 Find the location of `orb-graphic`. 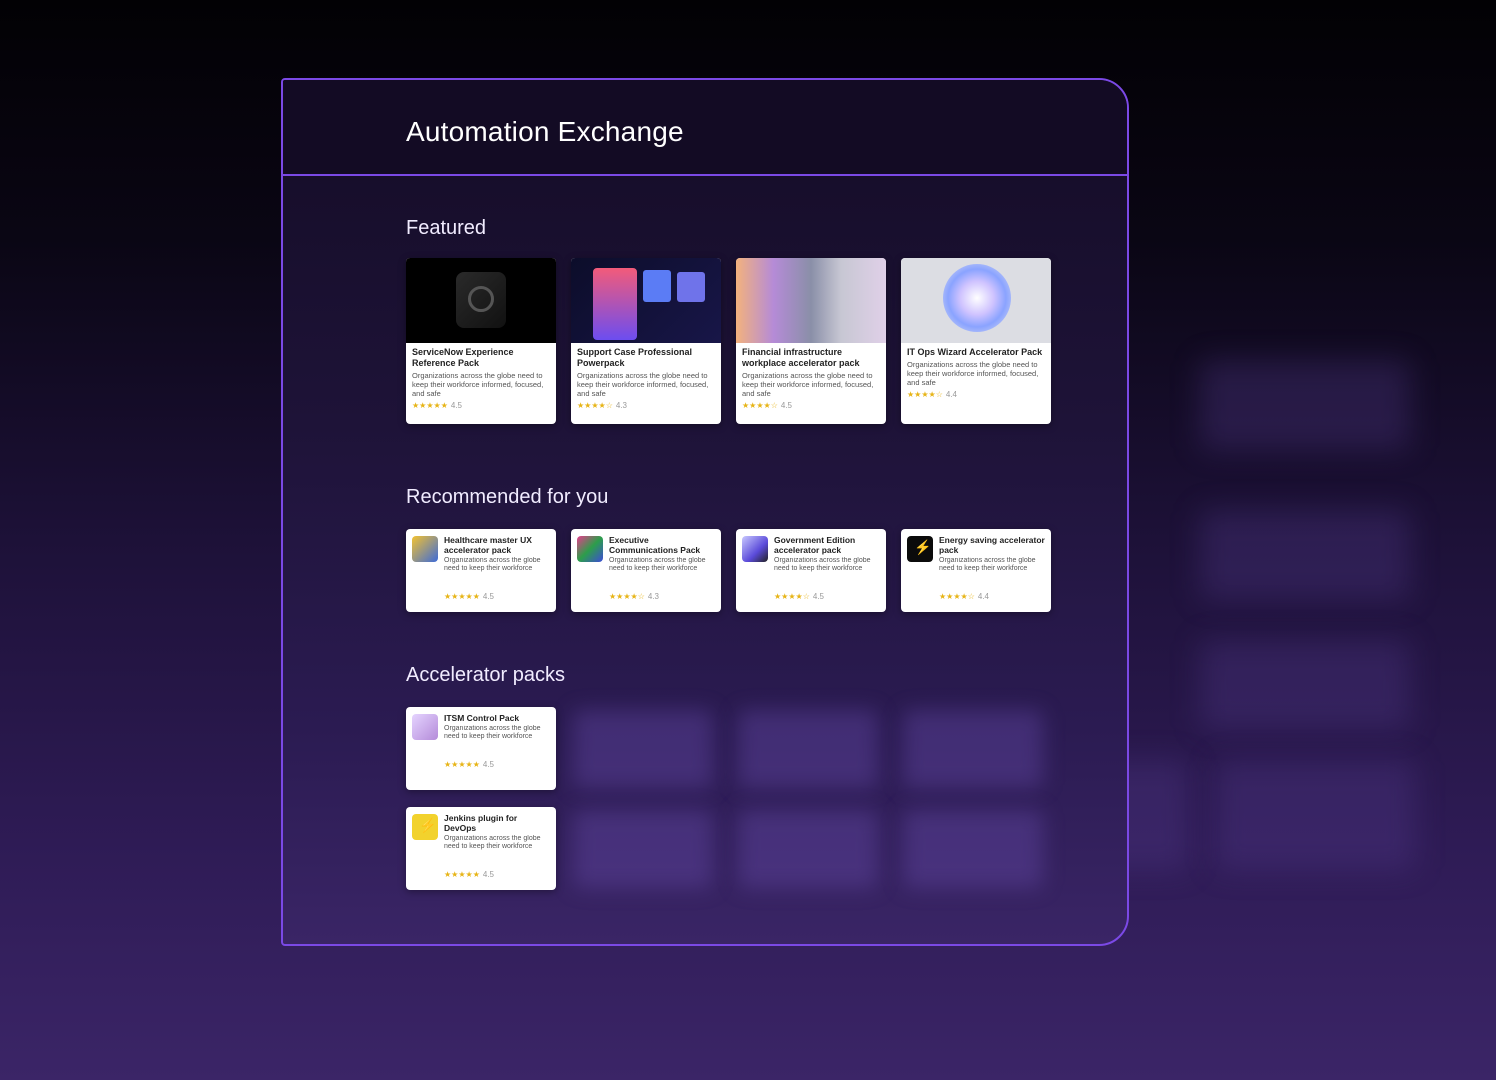

orb-graphic is located at coordinates (977, 298).